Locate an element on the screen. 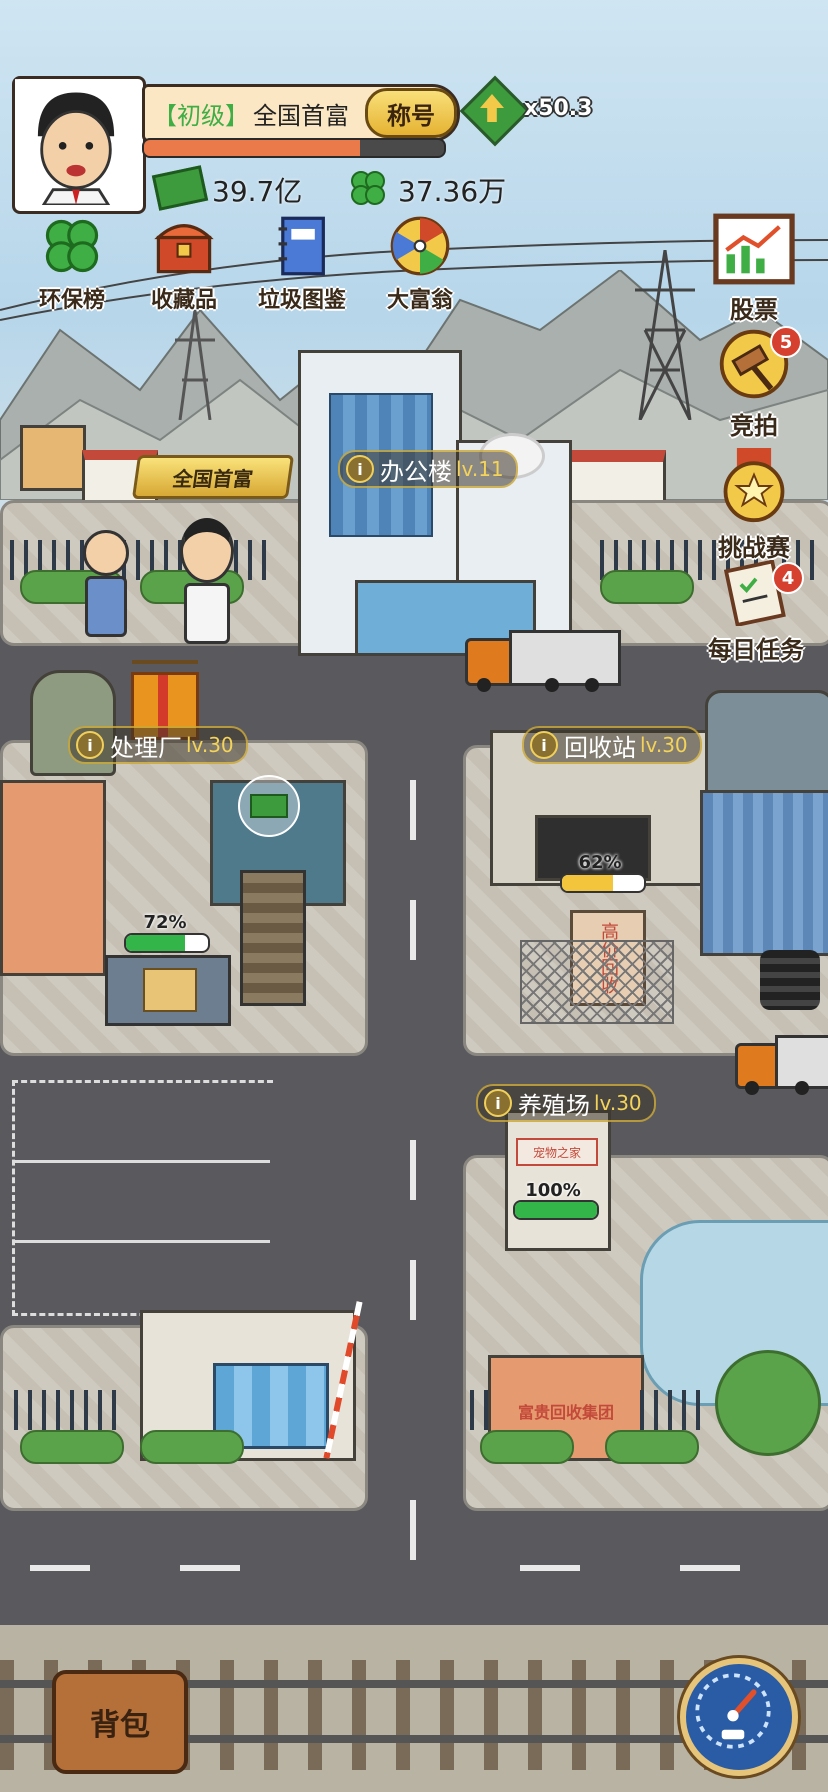 This screenshot has height=1792, width=828. collect-money-bubble is located at coordinates (269, 806).